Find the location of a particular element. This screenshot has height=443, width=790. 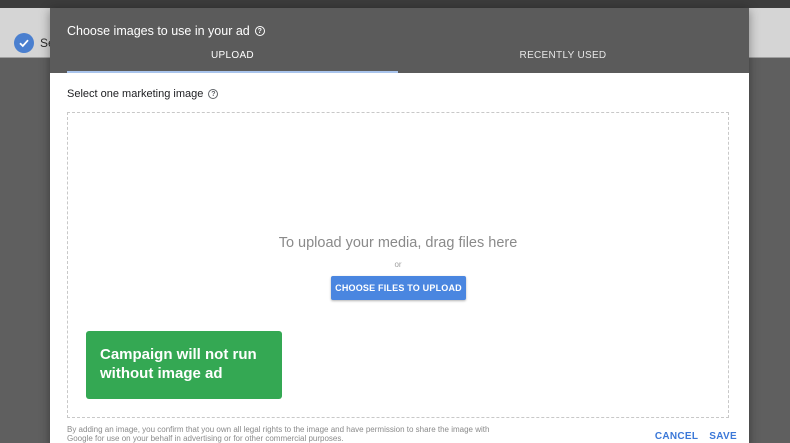

check-circle-icon is located at coordinates (24, 43).